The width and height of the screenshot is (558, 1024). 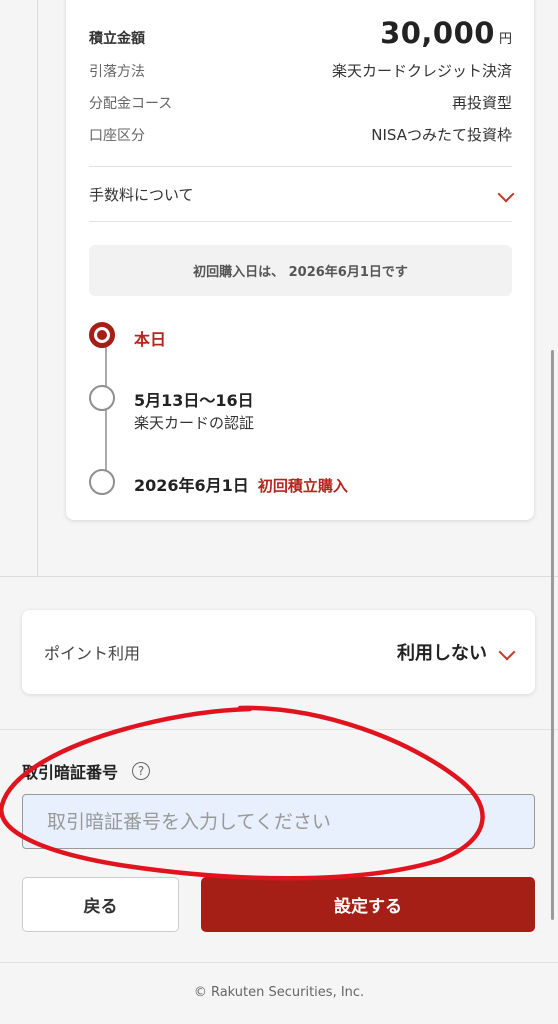 What do you see at coordinates (278, 652) in the screenshot?
I see `point-usage-selector: ポイント利用 利用しない` at bounding box center [278, 652].